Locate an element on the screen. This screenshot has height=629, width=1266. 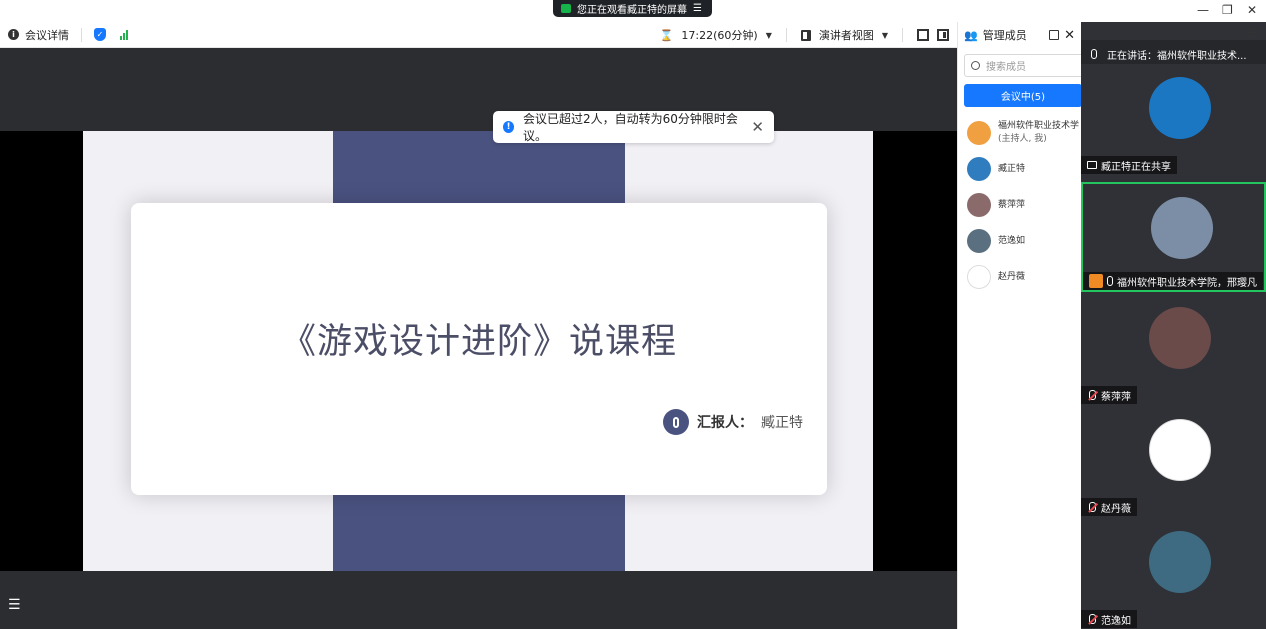
hourglass-icon: ⌛ is located at coordinates (666, 35).